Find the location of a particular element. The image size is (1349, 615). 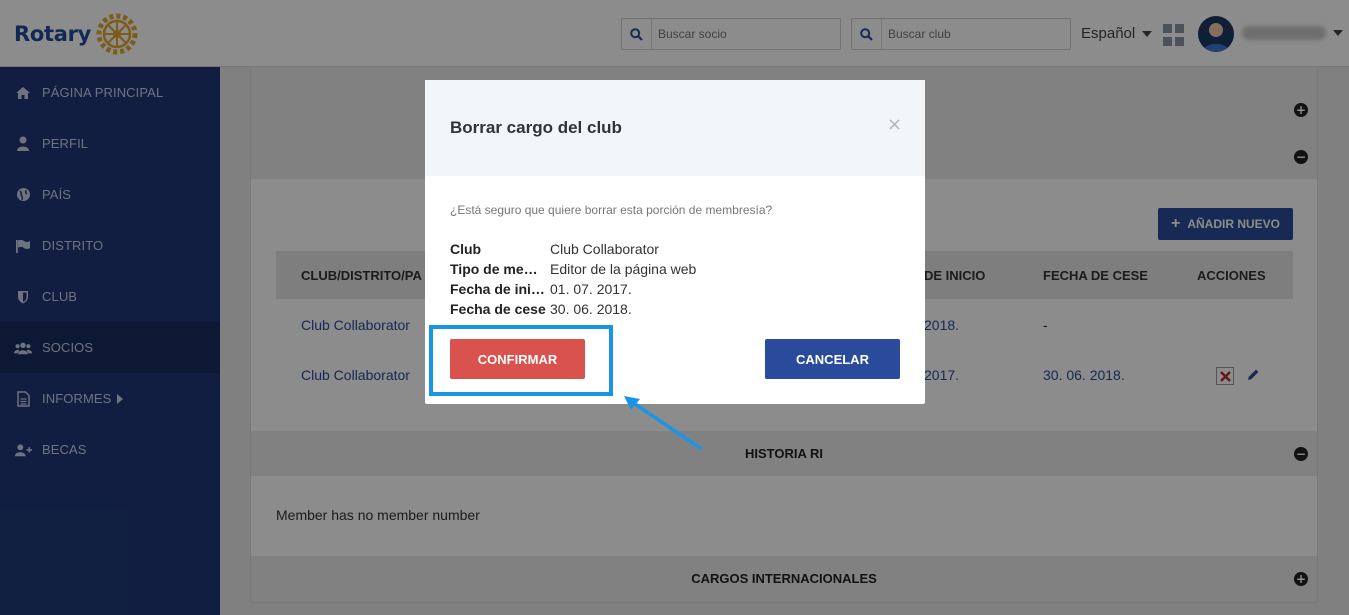

modal-title: Borrar cargo del club is located at coordinates (536, 127).